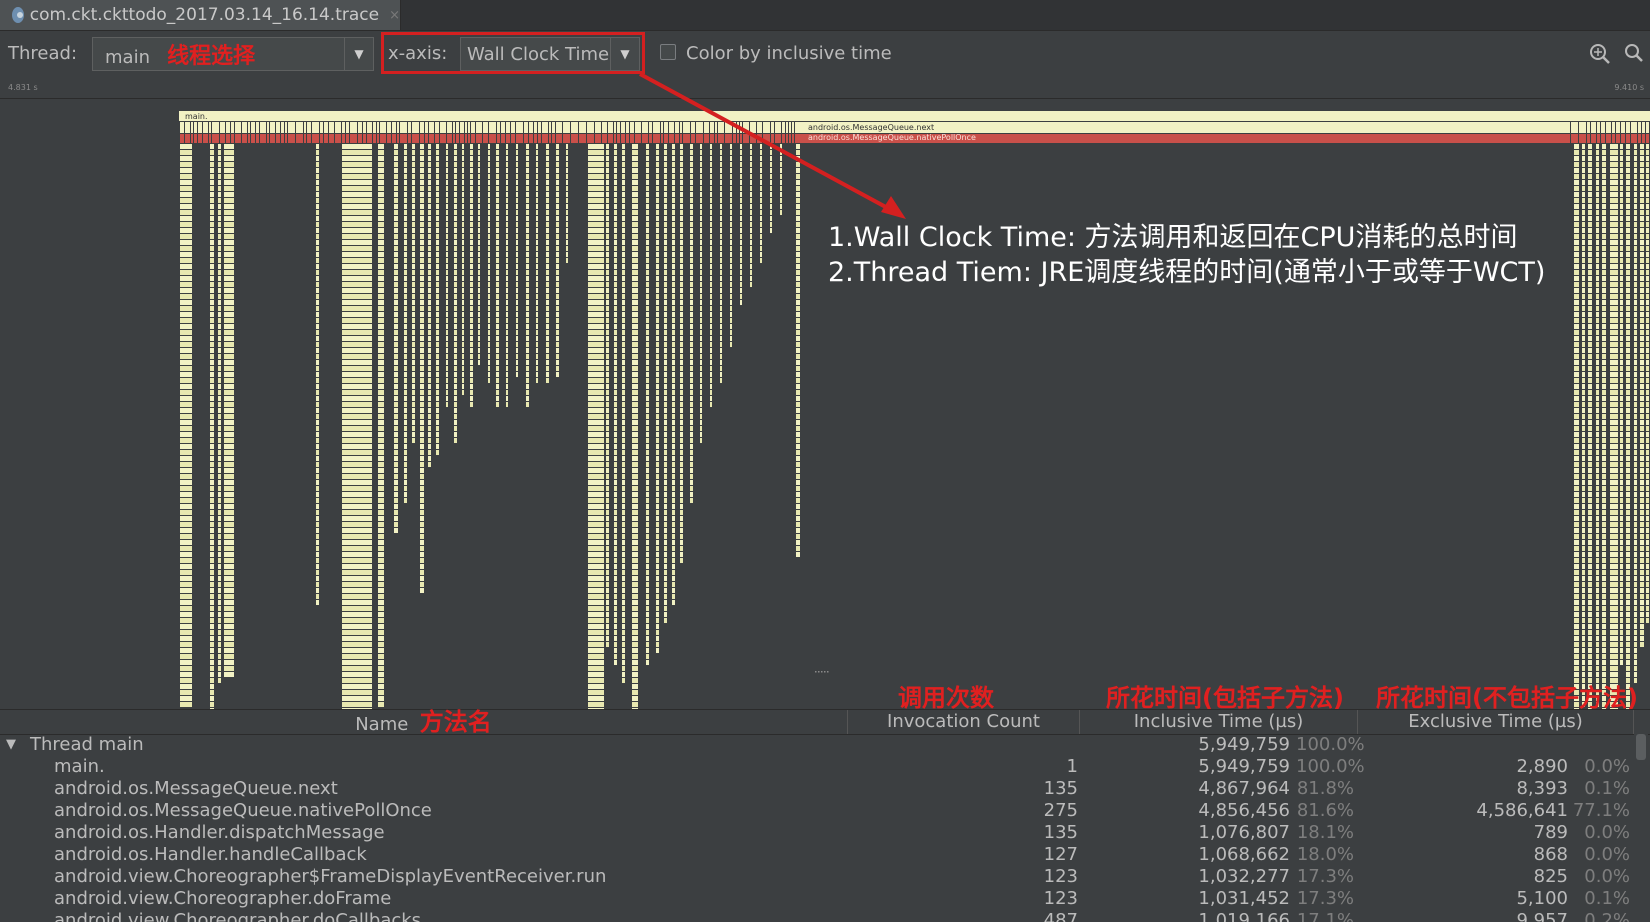  What do you see at coordinates (233, 54) in the screenshot?
I see `thread-select: main 线程选择 ▼` at bounding box center [233, 54].